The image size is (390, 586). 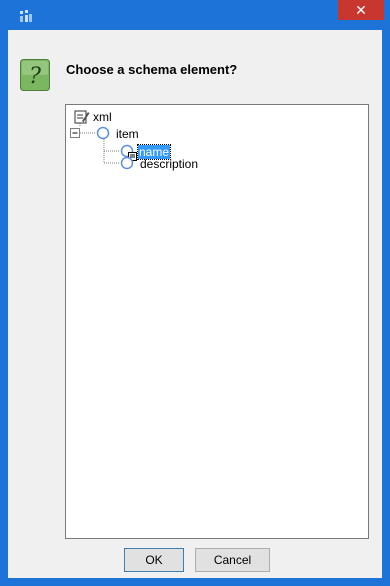 I want to click on tree-node-root: xml, so click(x=102, y=117).